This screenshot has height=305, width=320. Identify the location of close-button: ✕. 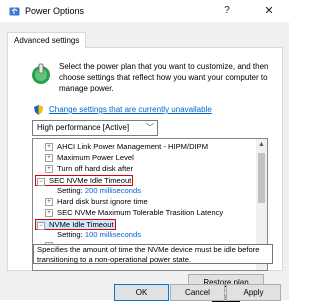
(269, 11).